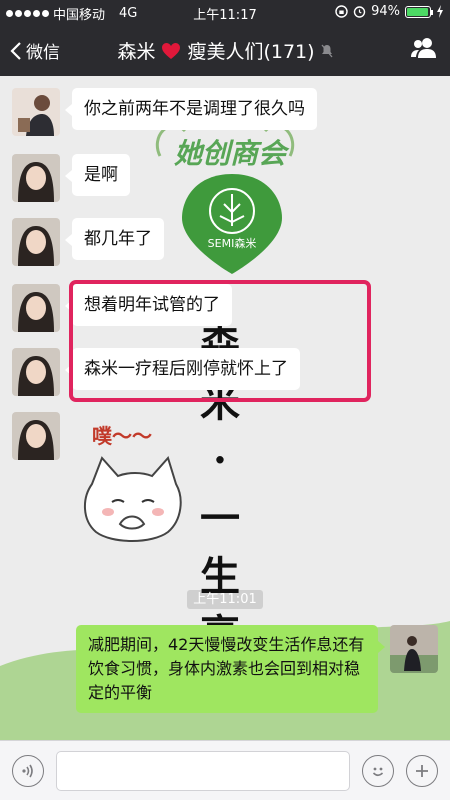 The width and height of the screenshot is (450, 800). What do you see at coordinates (232, 243) in the screenshot?
I see `watermark-logo-text: SEMI森米` at bounding box center [232, 243].